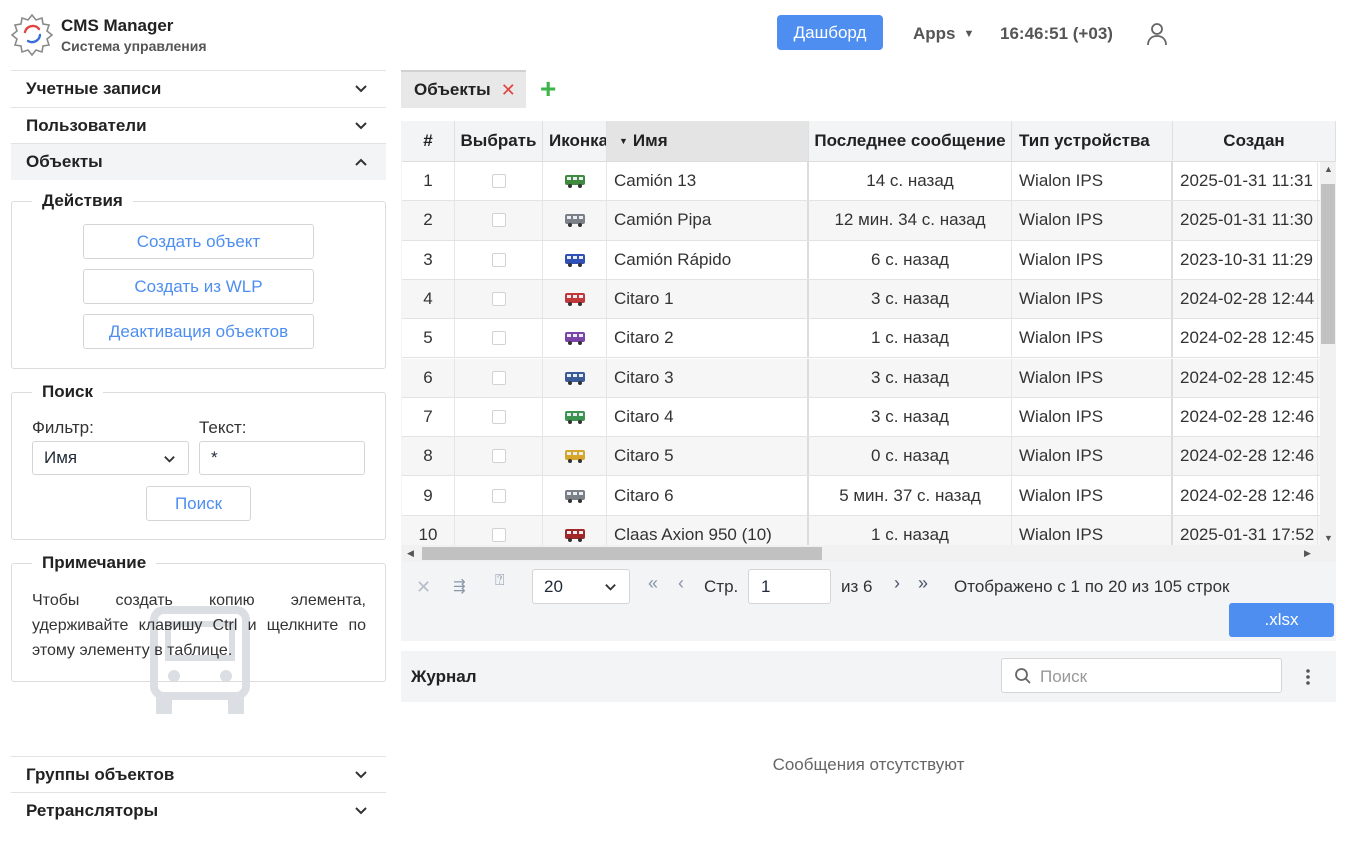  I want to click on first-page-icon: «, so click(653, 583).